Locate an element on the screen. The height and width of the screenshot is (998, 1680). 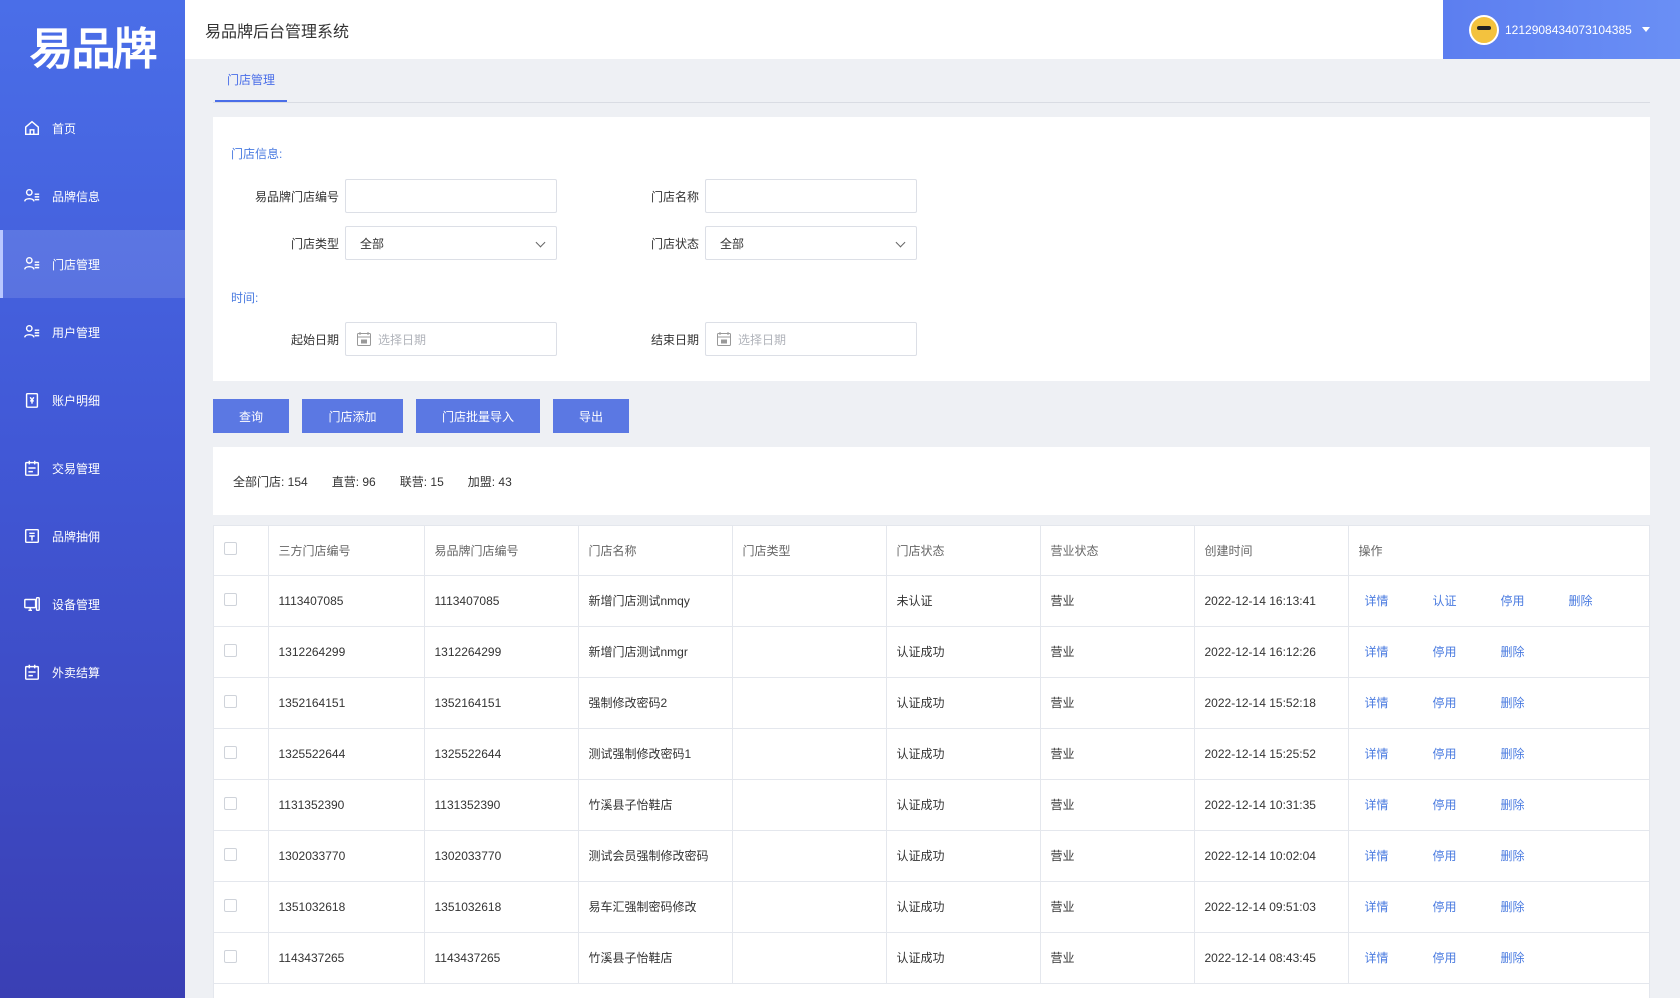
select-all-checkbox is located at coordinates (230, 549).